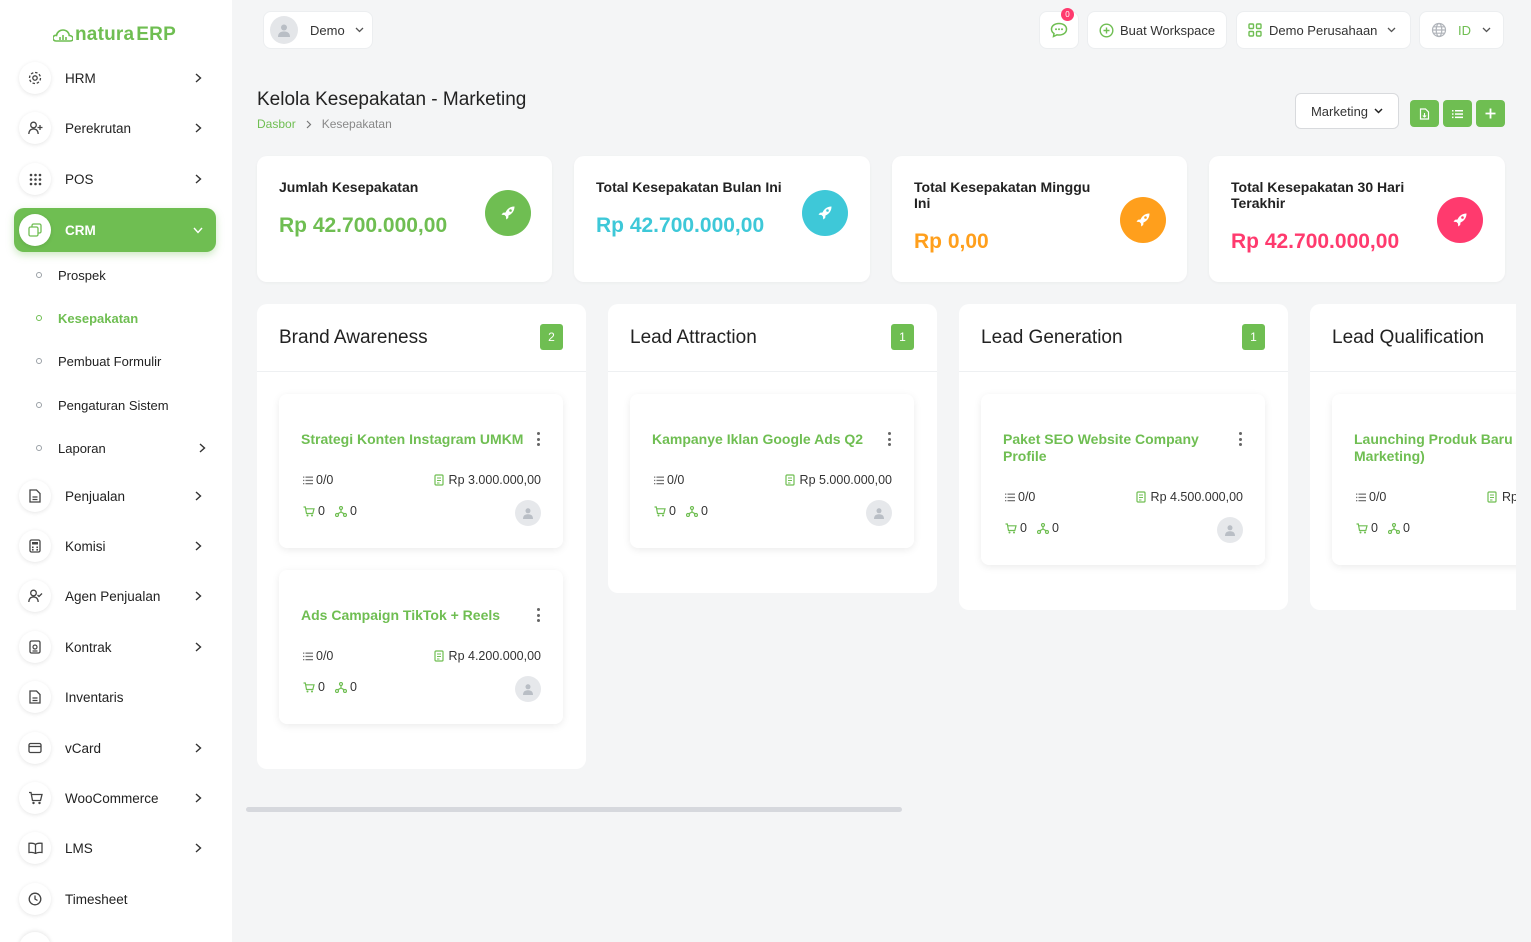 Image resolution: width=1531 pixels, height=942 pixels. What do you see at coordinates (35, 78) in the screenshot?
I see `hrm-icon` at bounding box center [35, 78].